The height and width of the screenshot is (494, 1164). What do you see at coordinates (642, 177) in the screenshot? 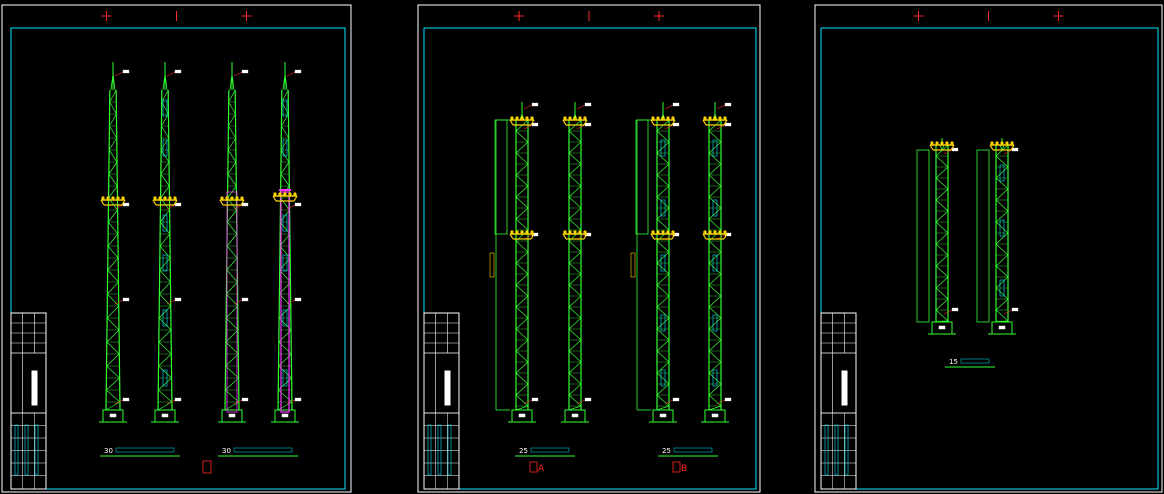
I see `dim-box` at bounding box center [642, 177].